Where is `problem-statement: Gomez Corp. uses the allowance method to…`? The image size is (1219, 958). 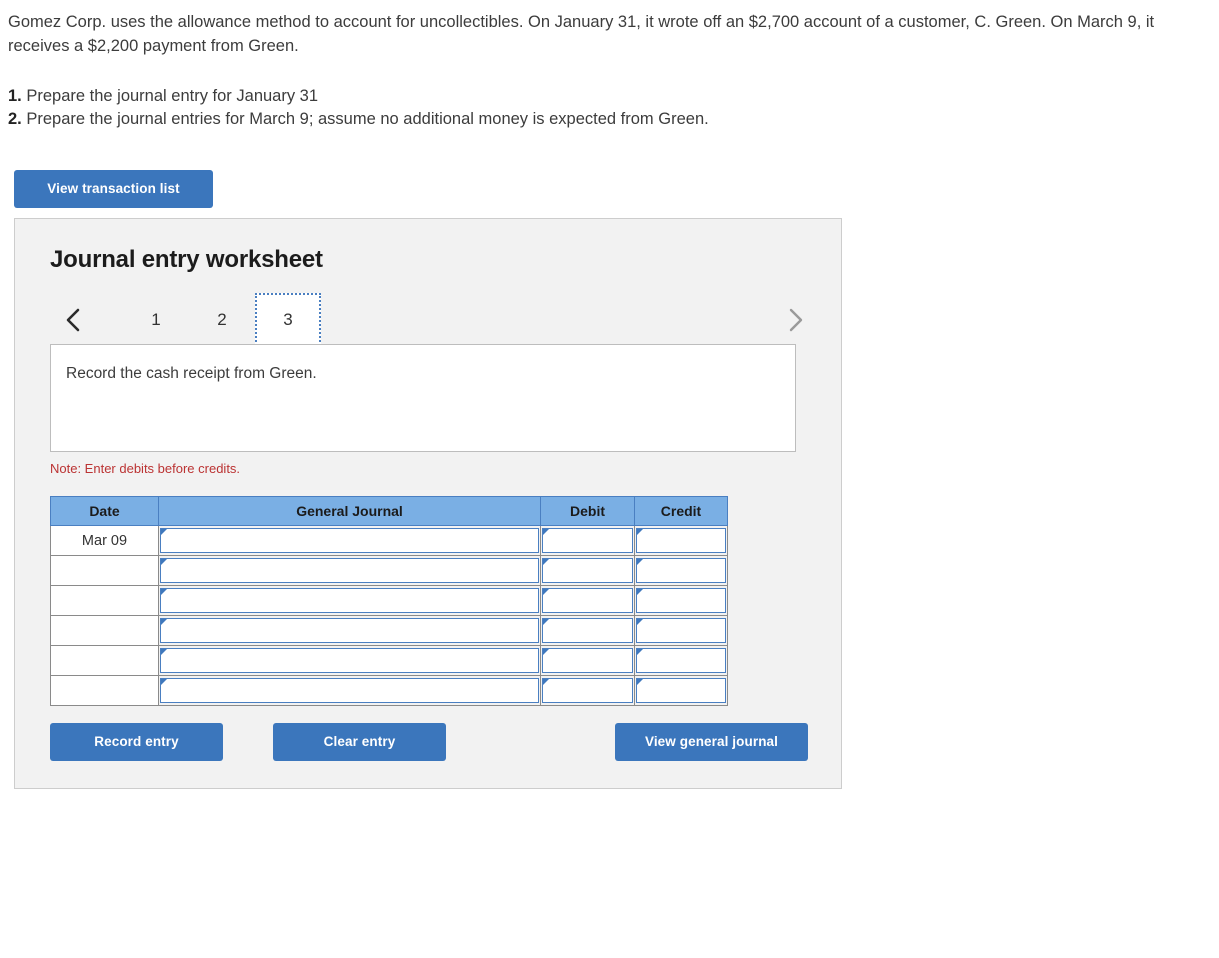
problem-statement: Gomez Corp. uses the allowance method to… is located at coordinates (581, 34).